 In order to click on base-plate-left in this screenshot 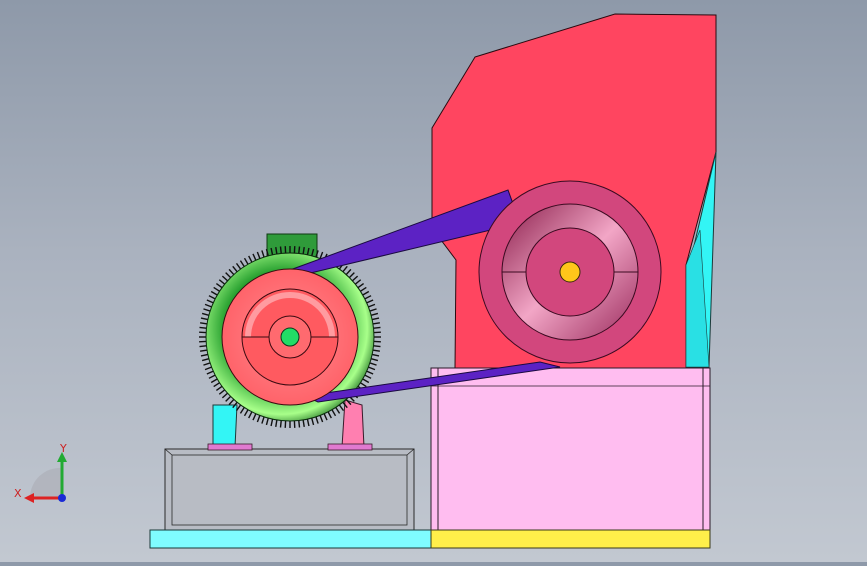, I will do `click(290, 539)`.